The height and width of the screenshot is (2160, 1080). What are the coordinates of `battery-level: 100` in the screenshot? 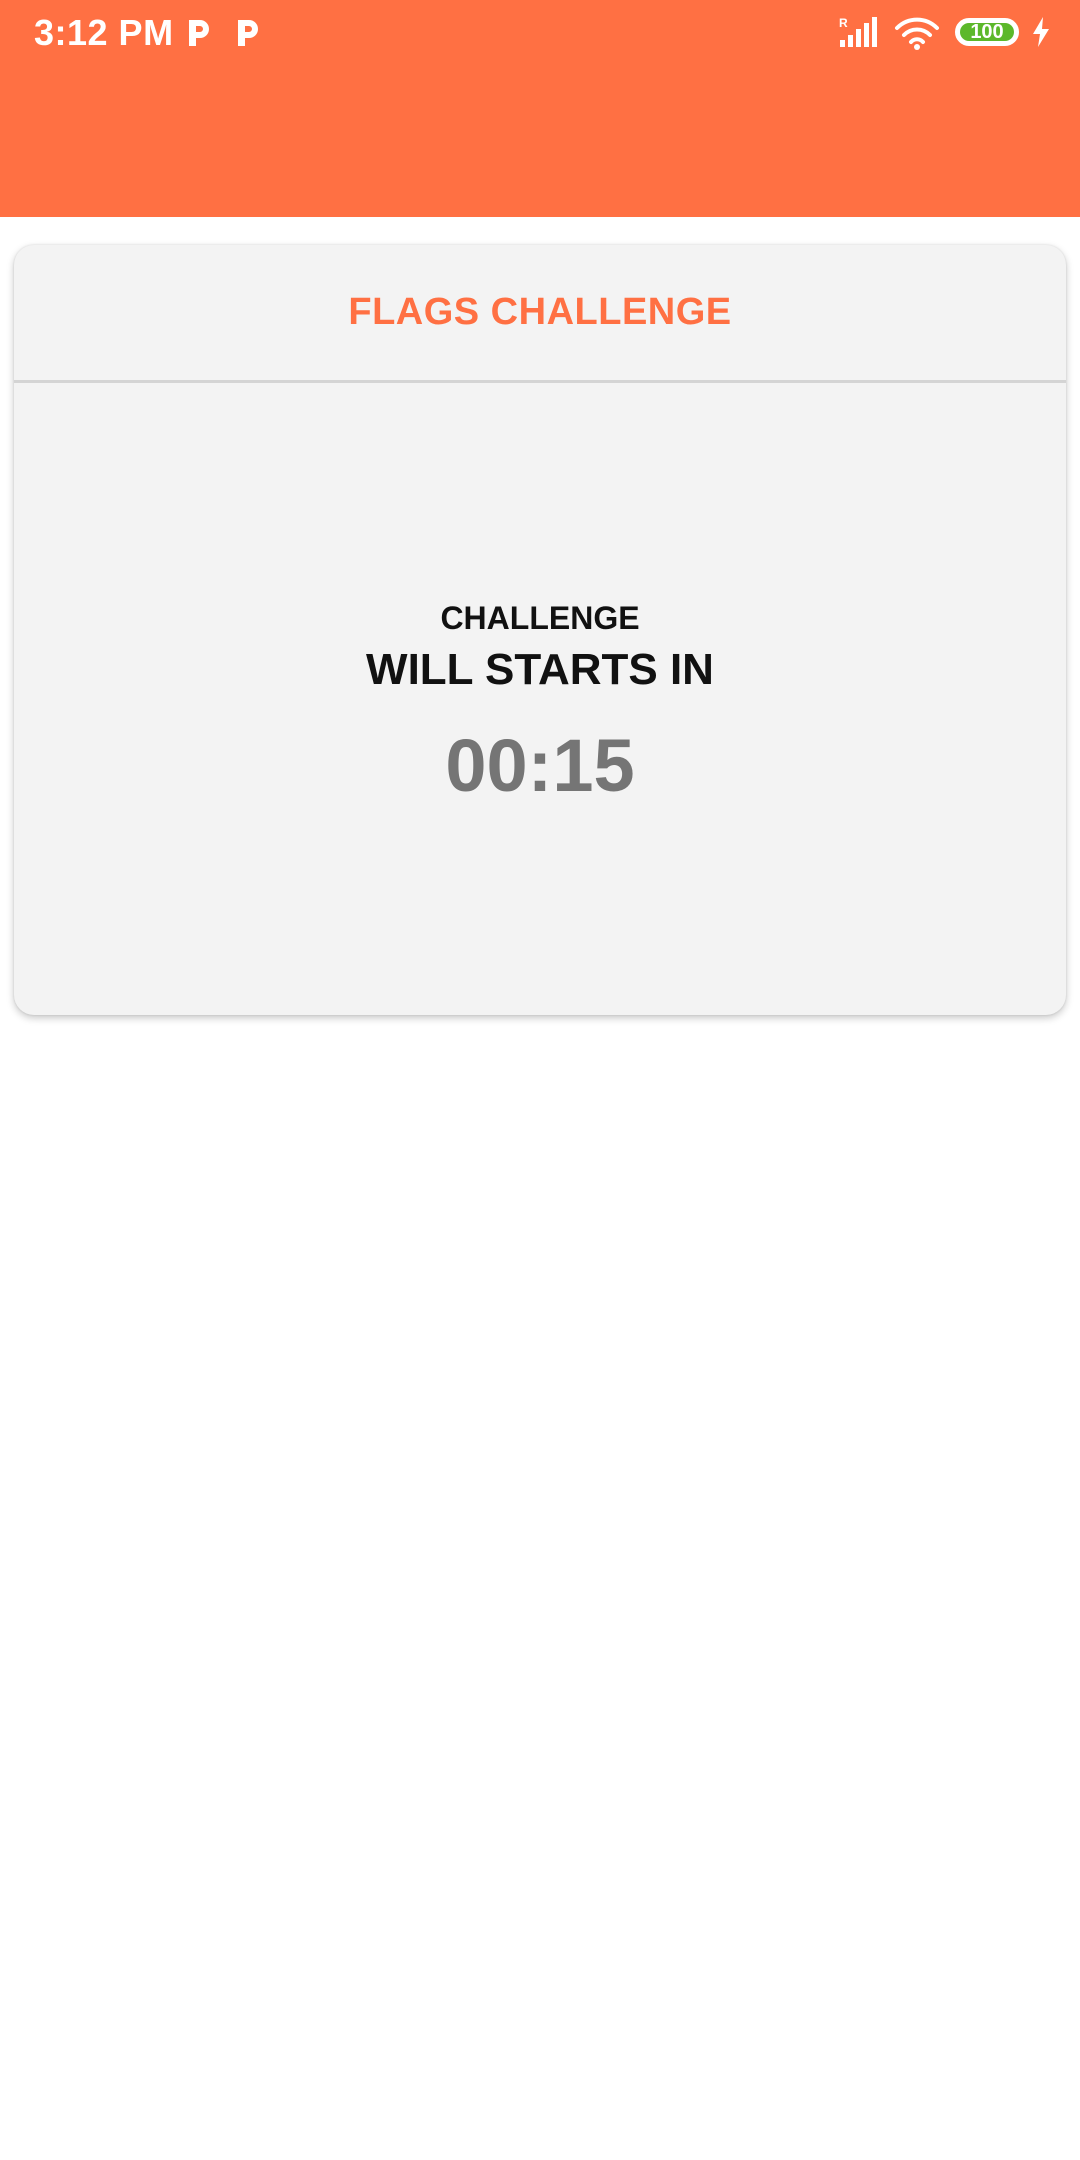 It's located at (987, 32).